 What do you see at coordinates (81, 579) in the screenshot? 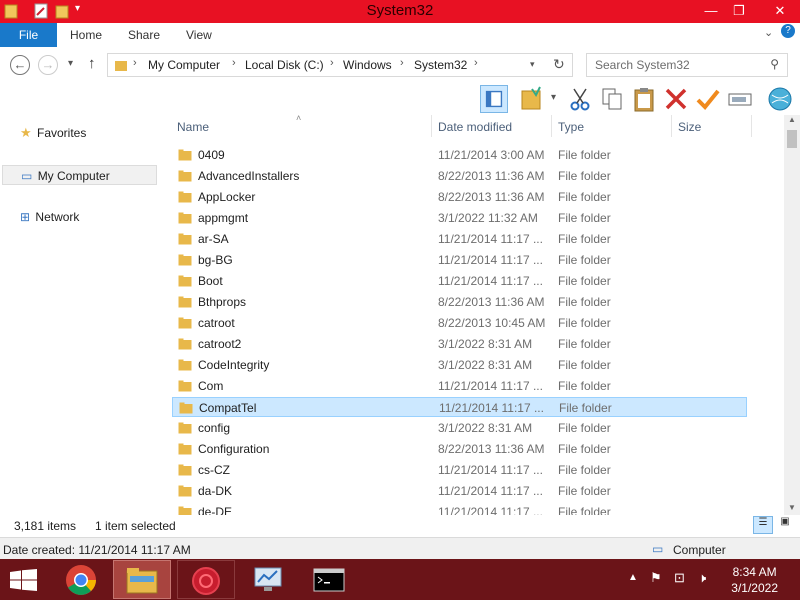
I see `chrome-taskbar-button` at bounding box center [81, 579].